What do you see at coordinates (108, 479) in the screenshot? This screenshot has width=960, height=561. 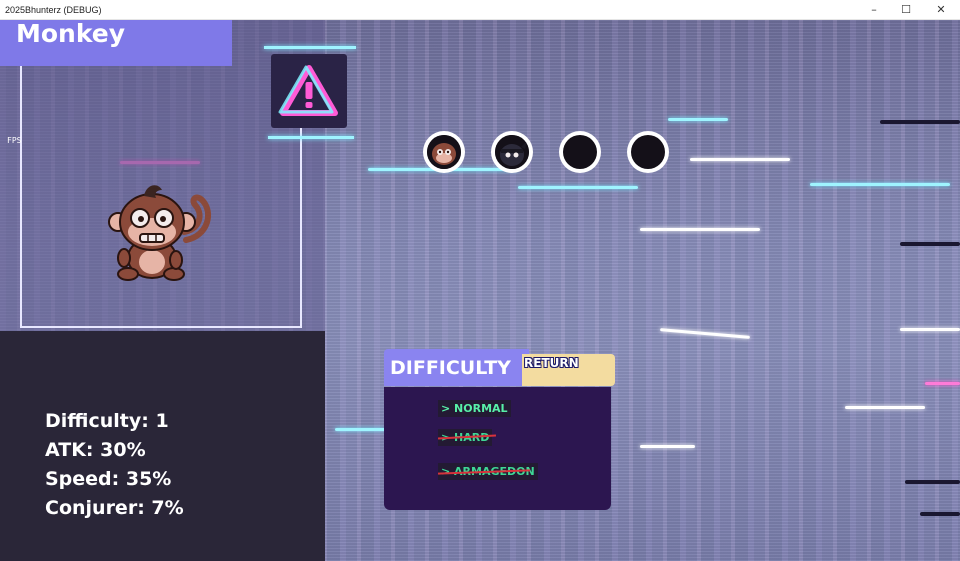 I see `stat-speed: Speed: 35%` at bounding box center [108, 479].